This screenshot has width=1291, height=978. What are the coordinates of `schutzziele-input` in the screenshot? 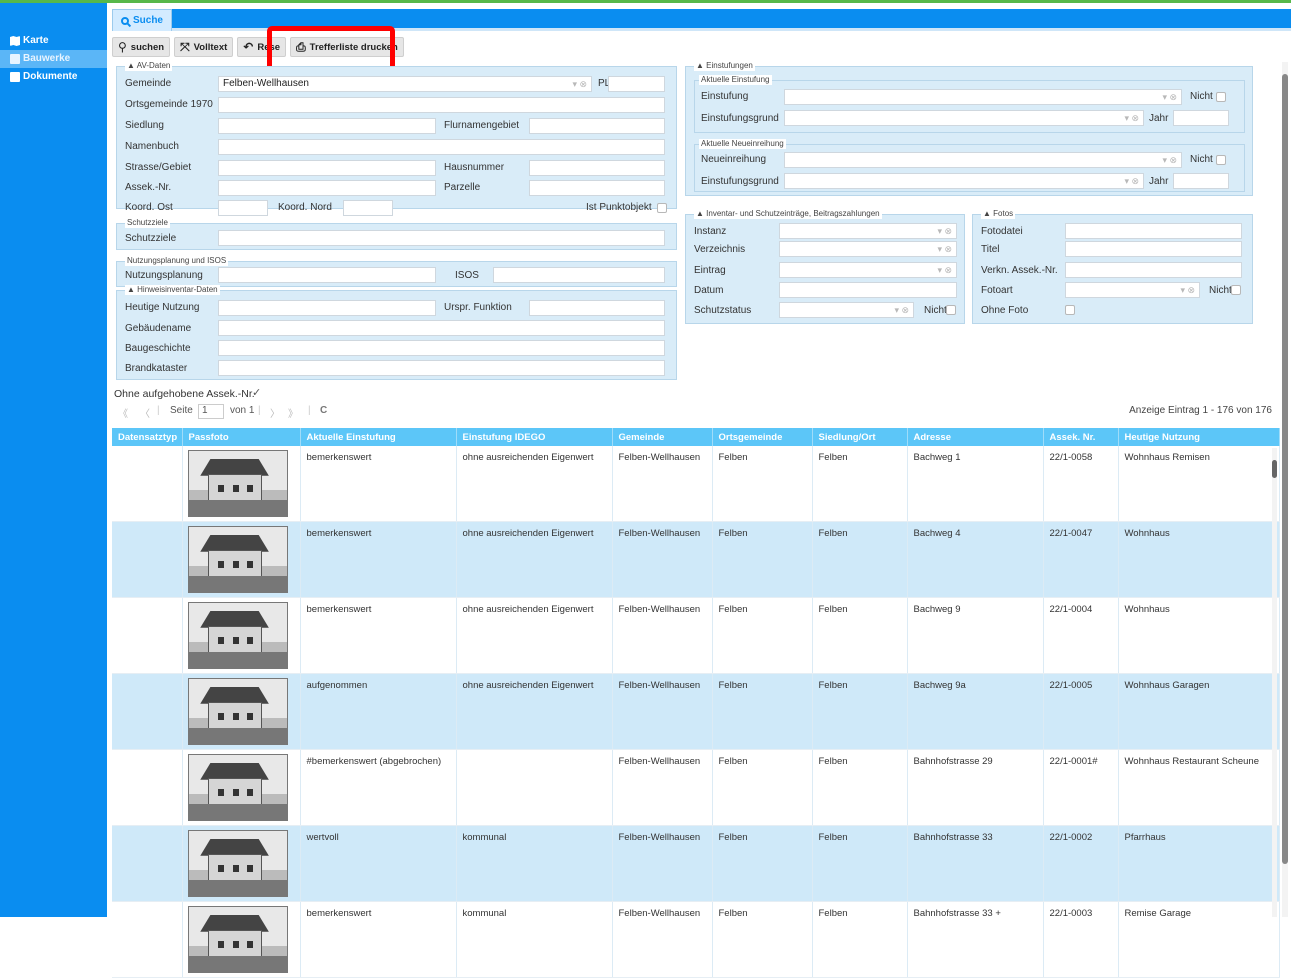 It's located at (441, 238).